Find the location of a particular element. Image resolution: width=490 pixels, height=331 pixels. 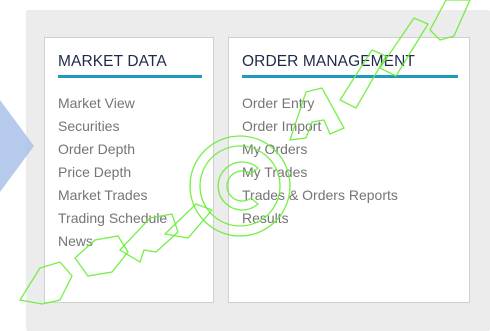

menu-item-trading-schedule: Trading Schedule is located at coordinates (112, 218).